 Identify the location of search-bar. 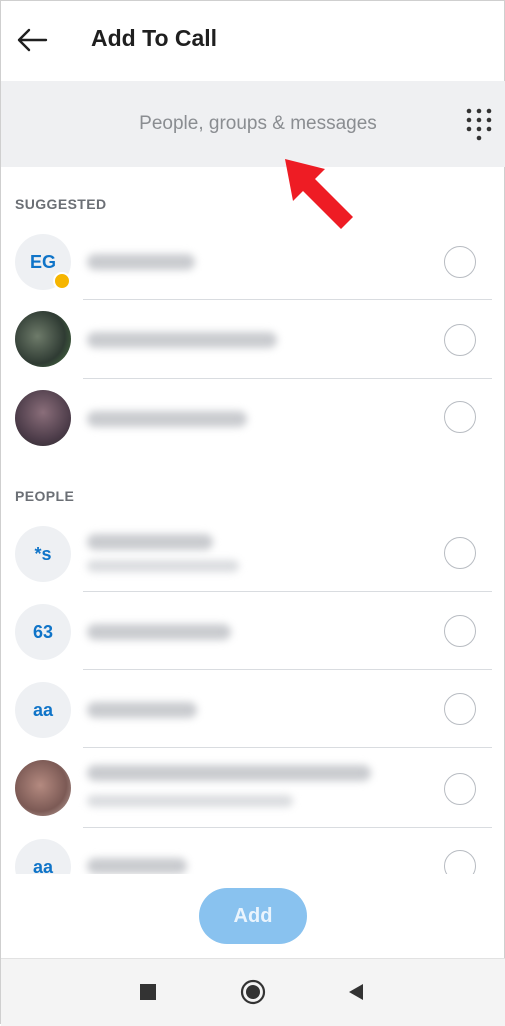
(253, 124).